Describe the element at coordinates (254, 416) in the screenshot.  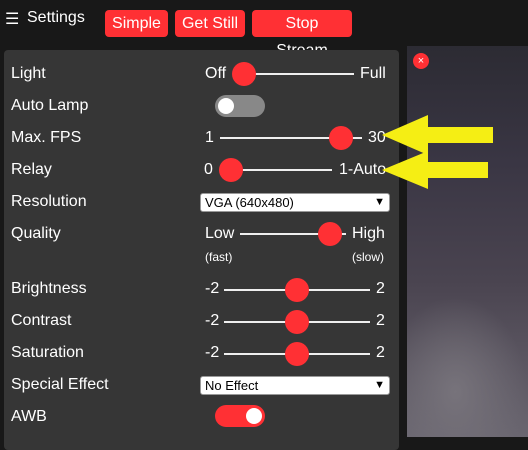
I see `awb-toggle-knob` at that location.